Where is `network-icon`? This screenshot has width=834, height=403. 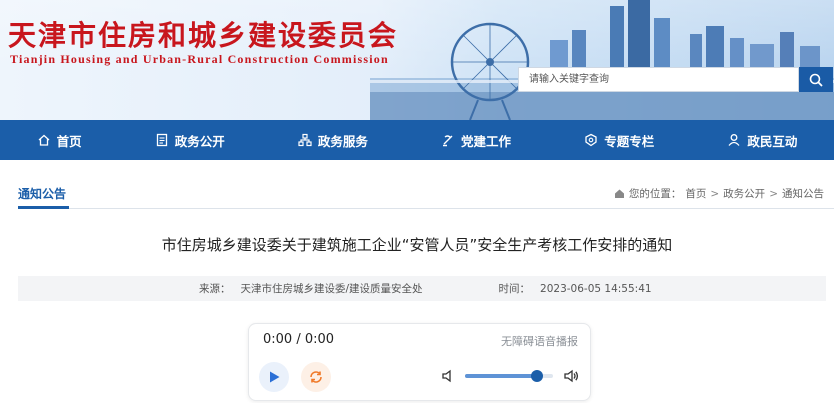
network-icon is located at coordinates (305, 140).